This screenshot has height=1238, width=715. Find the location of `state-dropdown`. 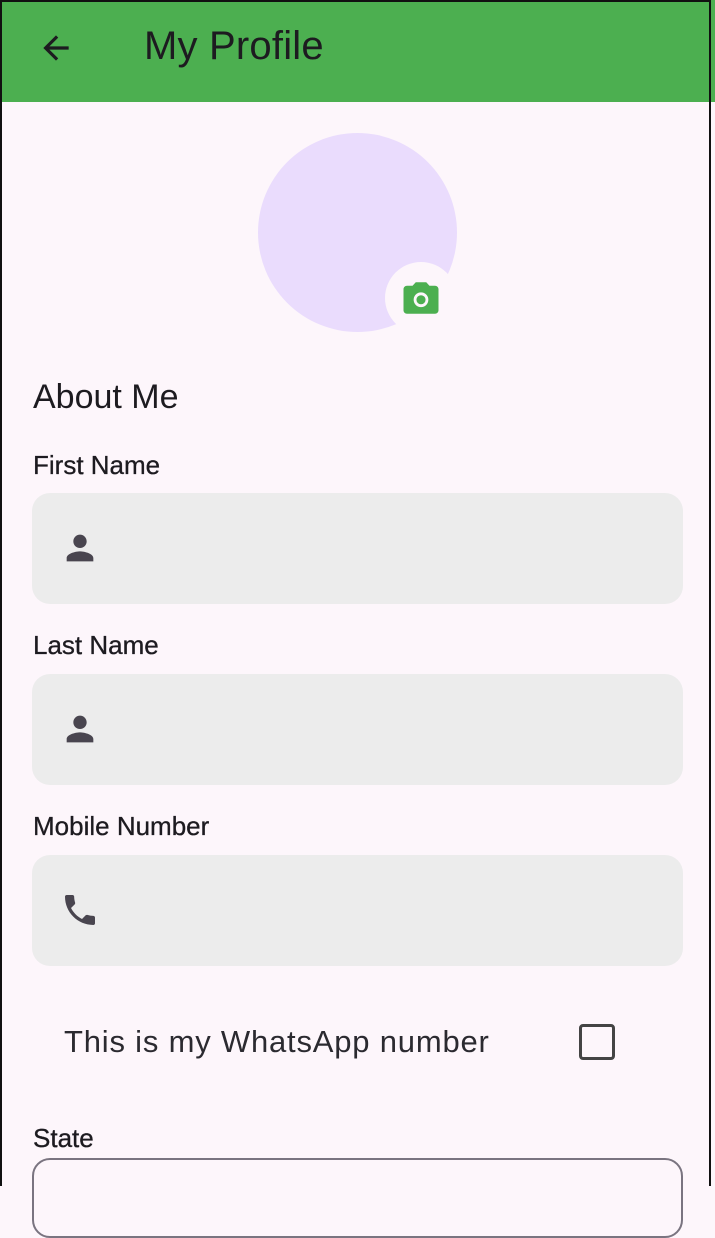

state-dropdown is located at coordinates (357, 1198).